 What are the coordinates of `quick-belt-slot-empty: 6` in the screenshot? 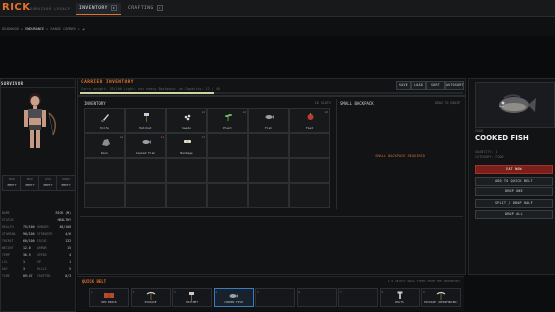 It's located at (316, 297).